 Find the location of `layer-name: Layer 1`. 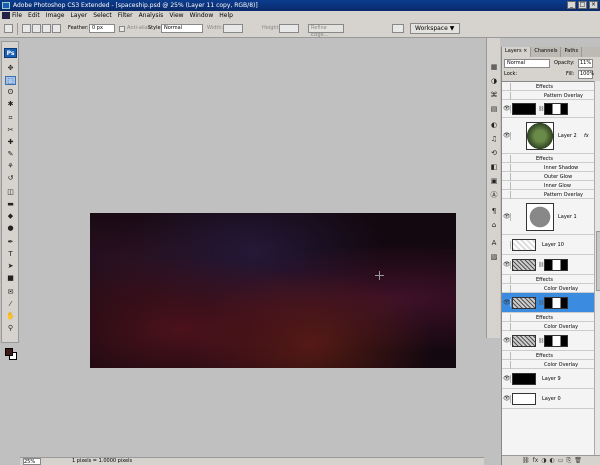

layer-name: Layer 1 is located at coordinates (567, 217).